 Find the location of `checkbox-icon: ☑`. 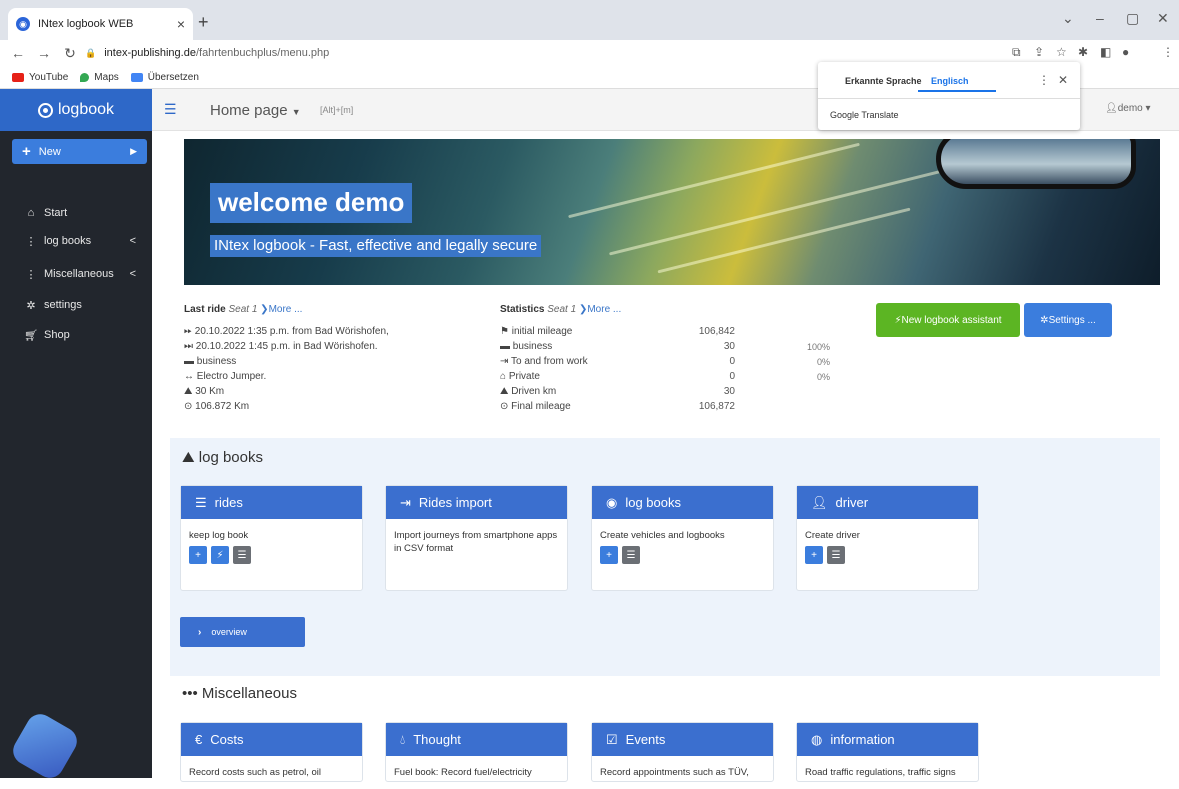

checkbox-icon: ☑ is located at coordinates (612, 739).